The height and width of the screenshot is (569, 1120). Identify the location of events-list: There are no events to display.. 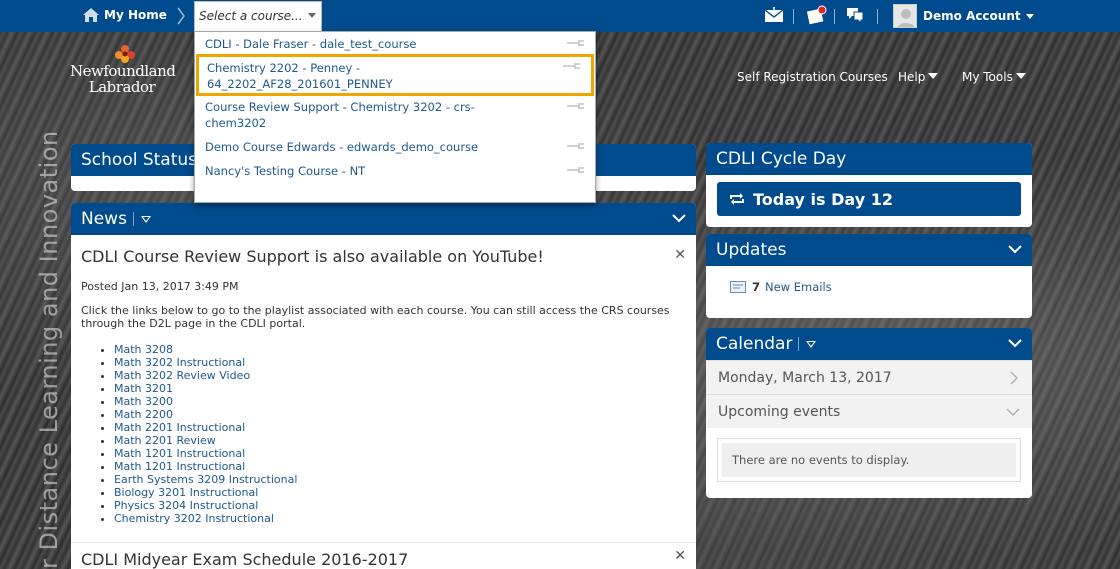
(869, 460).